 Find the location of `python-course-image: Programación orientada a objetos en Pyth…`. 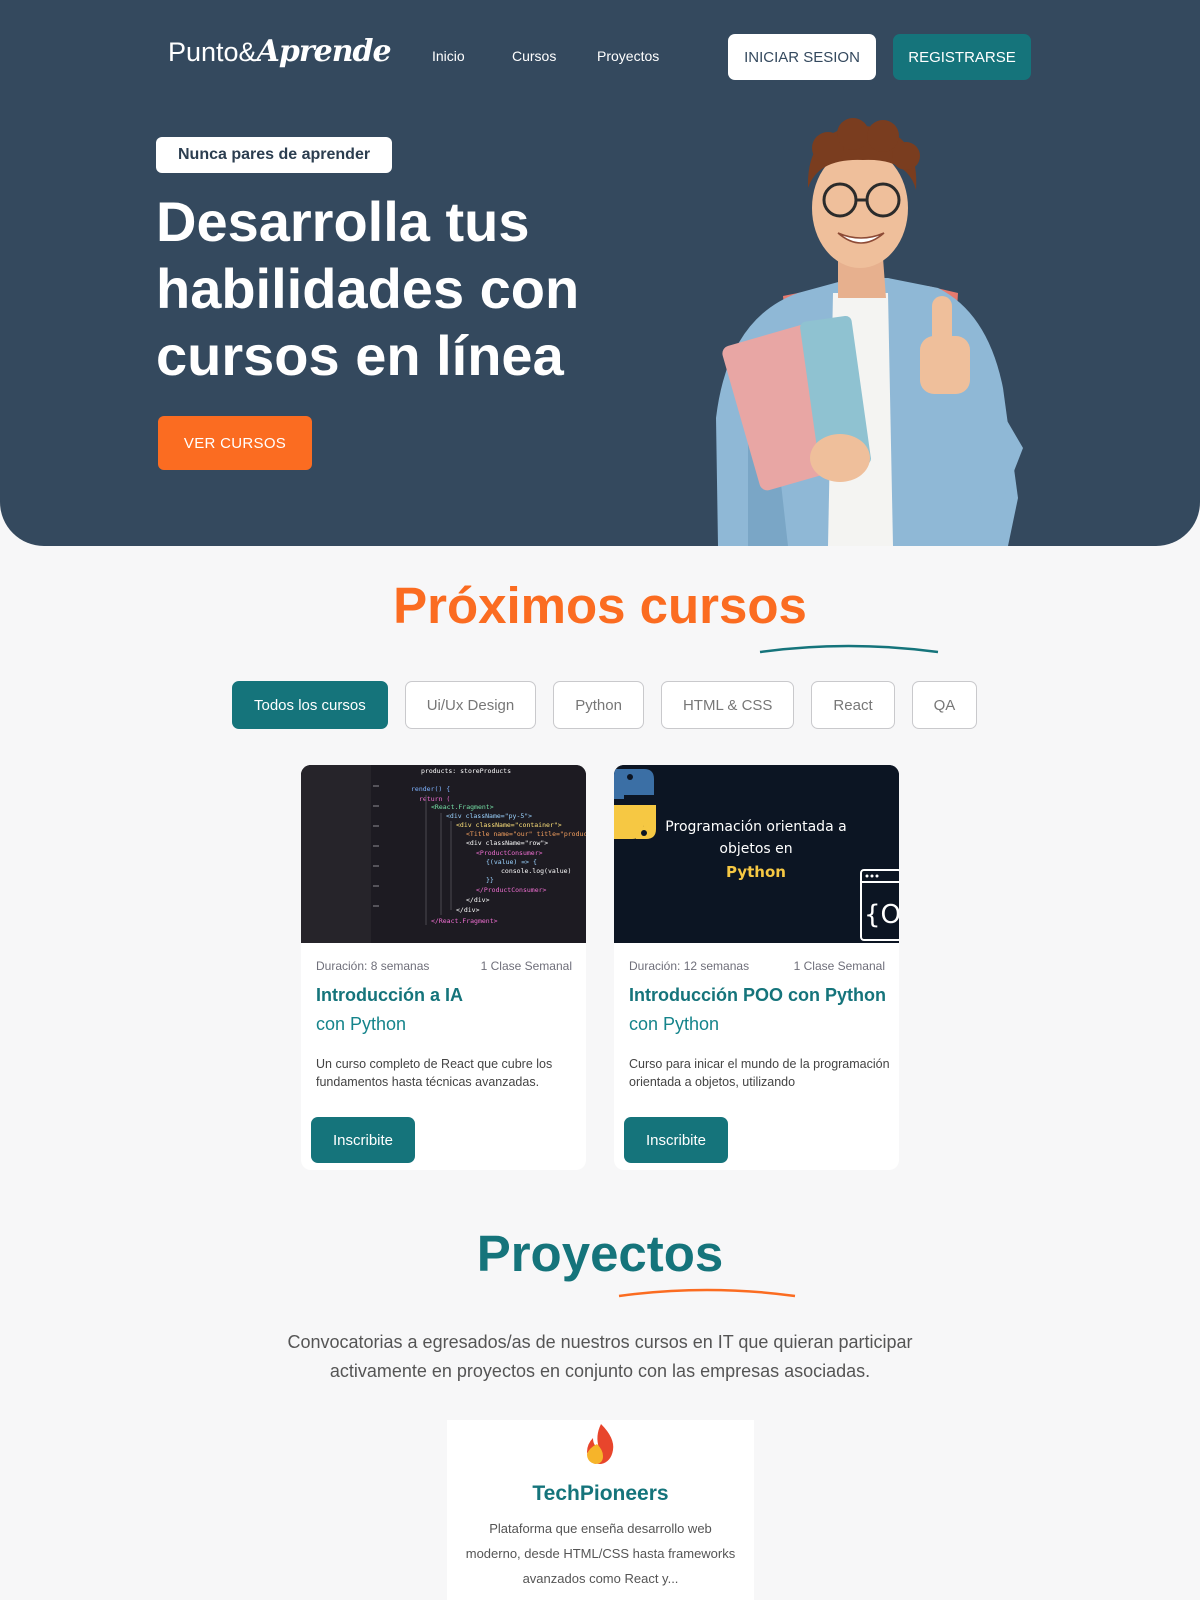

python-course-image: Programación orientada a objetos en Pyth… is located at coordinates (756, 854).